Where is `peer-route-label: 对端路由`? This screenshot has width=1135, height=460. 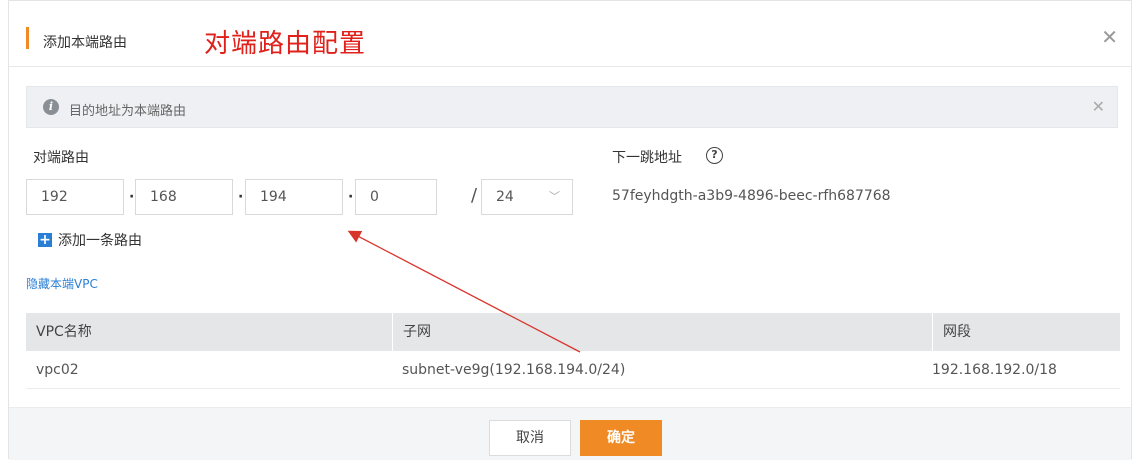 peer-route-label: 对端路由 is located at coordinates (61, 158).